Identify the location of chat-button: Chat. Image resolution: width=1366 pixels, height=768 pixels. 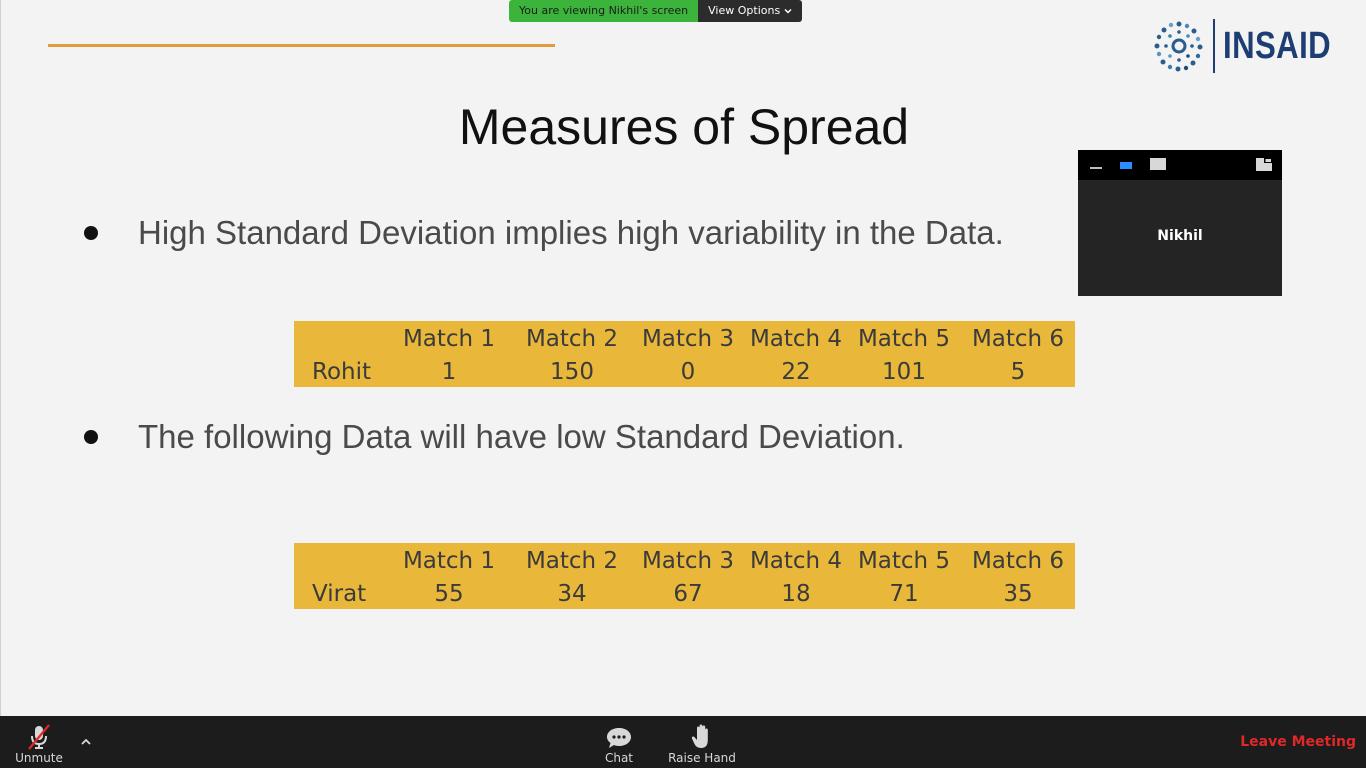
(619, 742).